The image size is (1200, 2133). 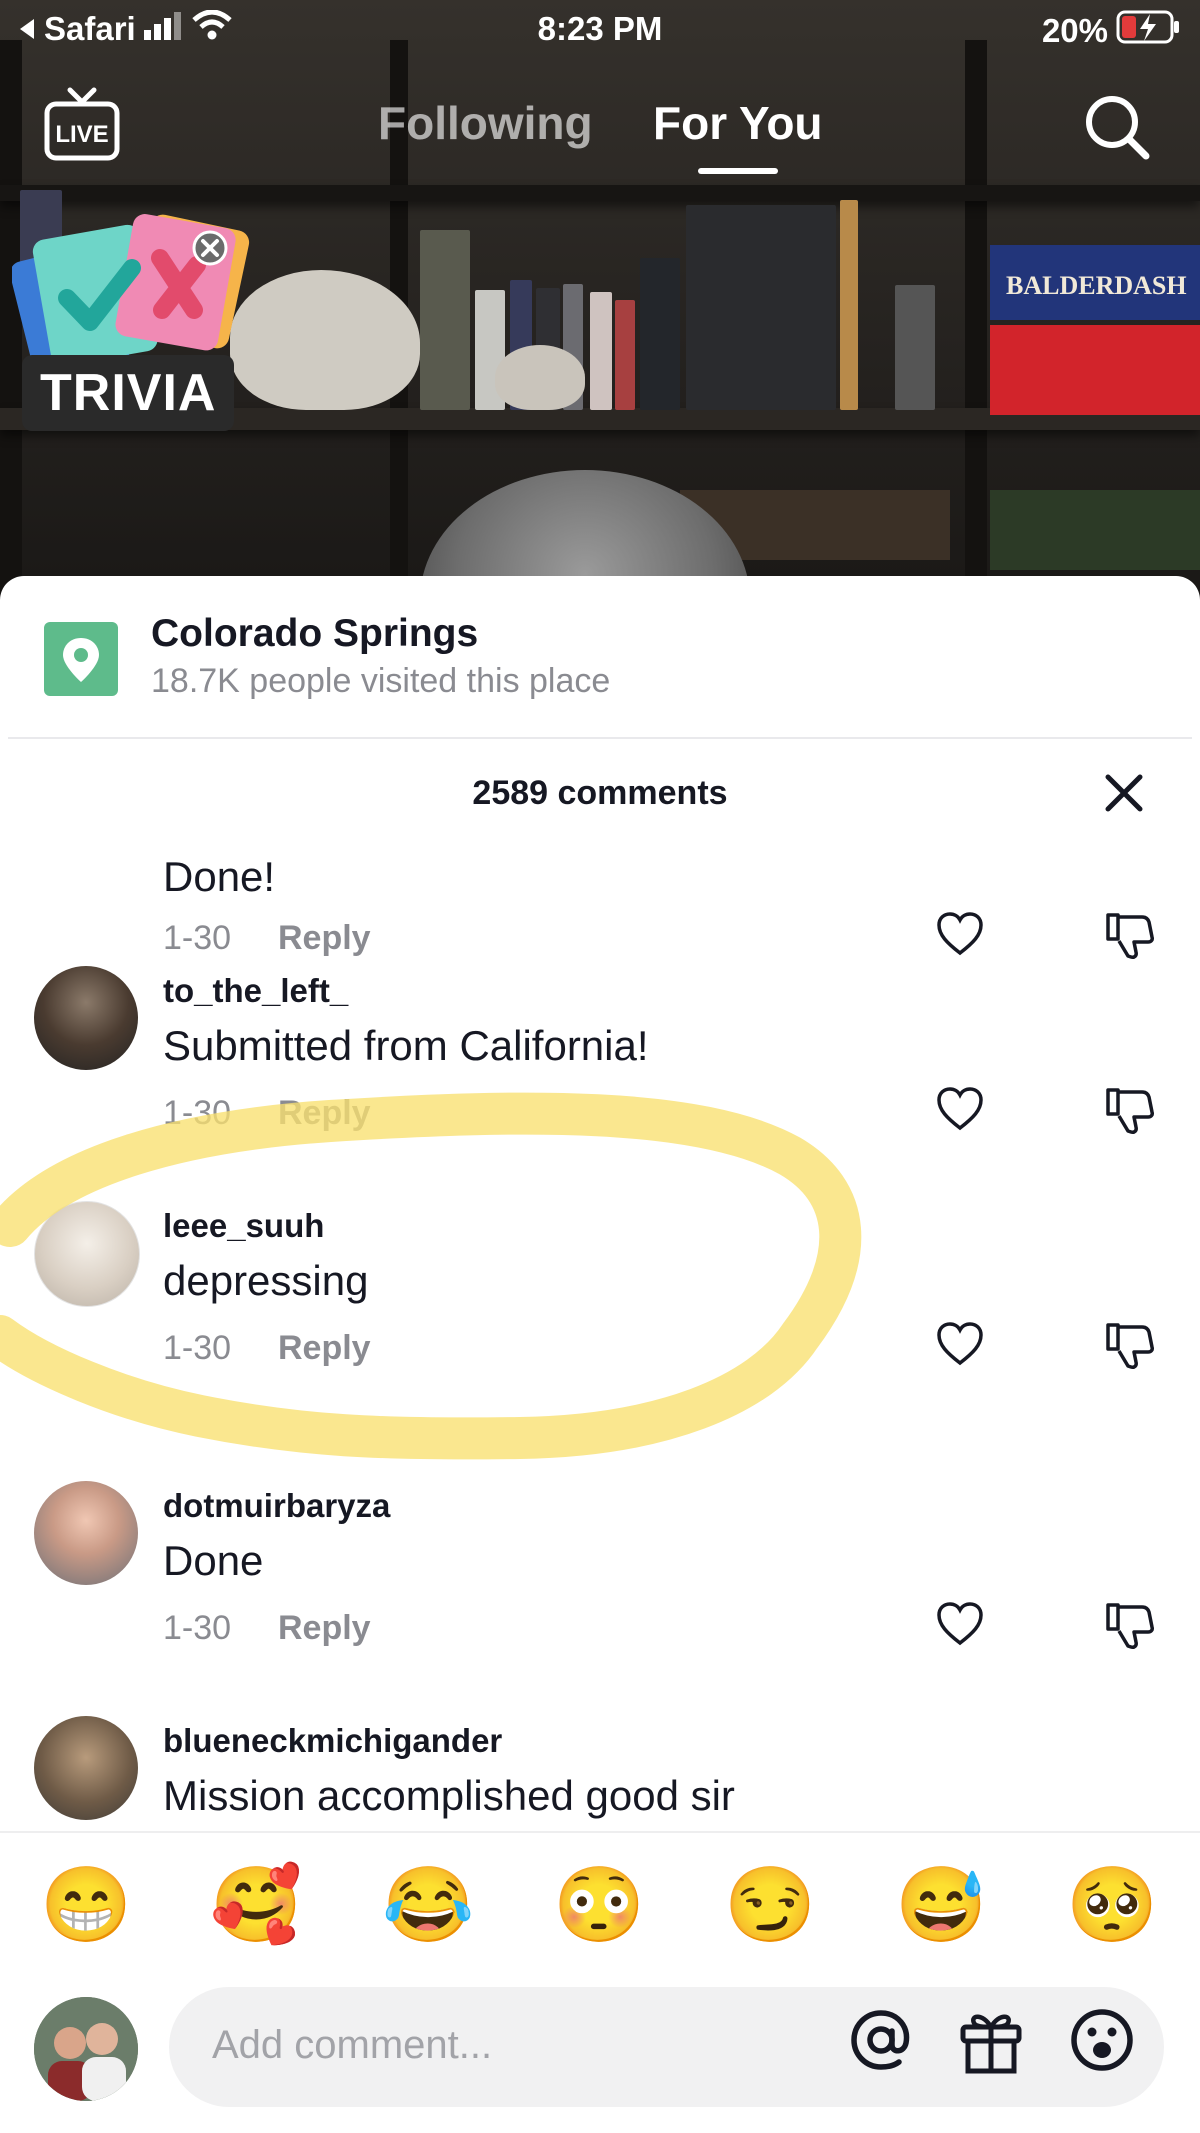 I want to click on emoji-picker-icon, so click(x=1102, y=2042).